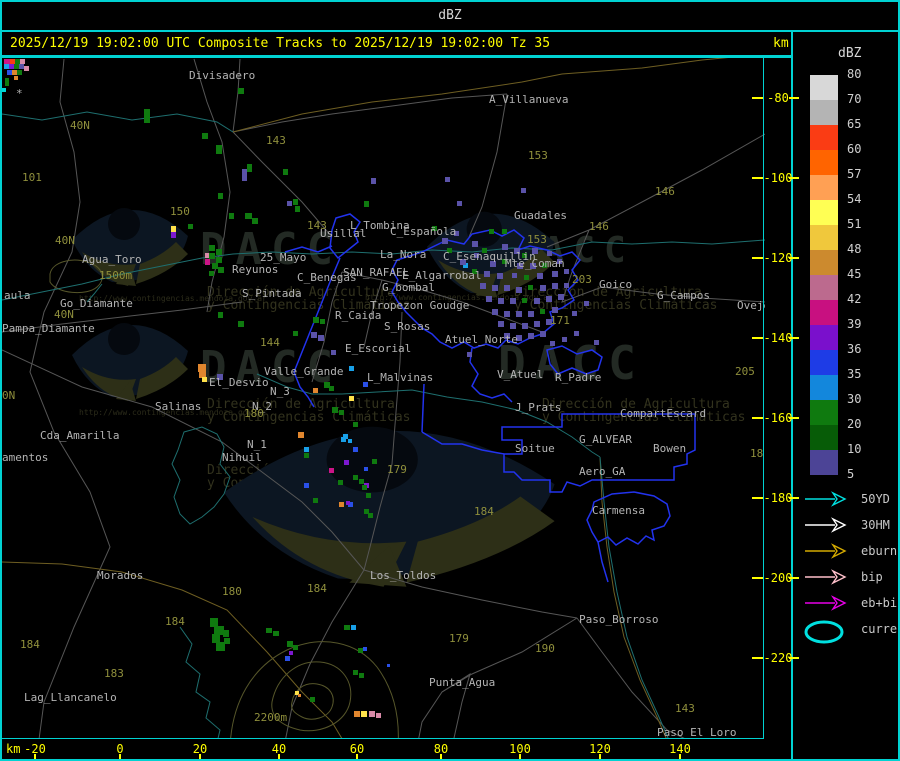  What do you see at coordinates (378, 348) in the screenshot?
I see `place-label: E_Escorial` at bounding box center [378, 348].